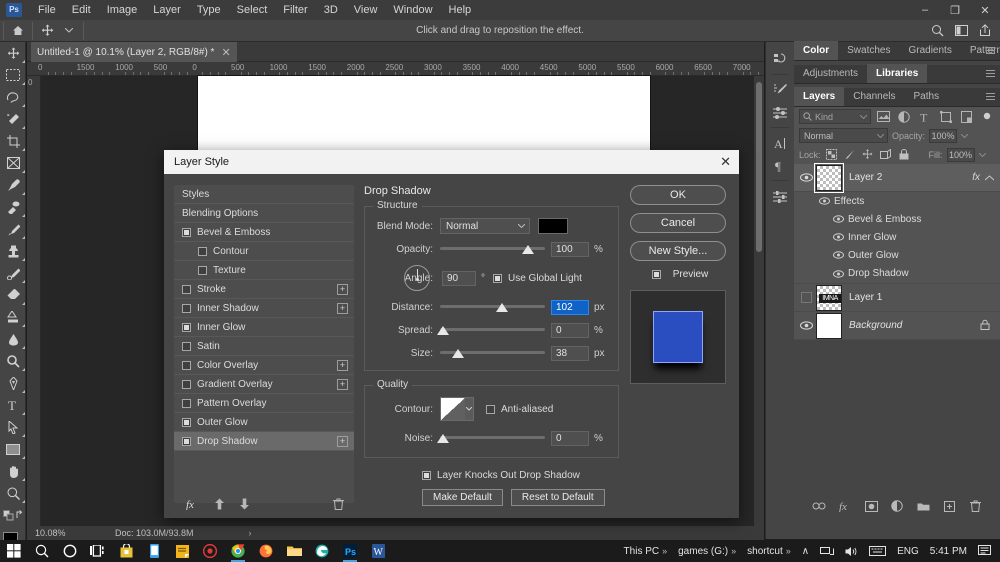  What do you see at coordinates (492, 307) in the screenshot?
I see `distance-slider` at bounding box center [492, 307].